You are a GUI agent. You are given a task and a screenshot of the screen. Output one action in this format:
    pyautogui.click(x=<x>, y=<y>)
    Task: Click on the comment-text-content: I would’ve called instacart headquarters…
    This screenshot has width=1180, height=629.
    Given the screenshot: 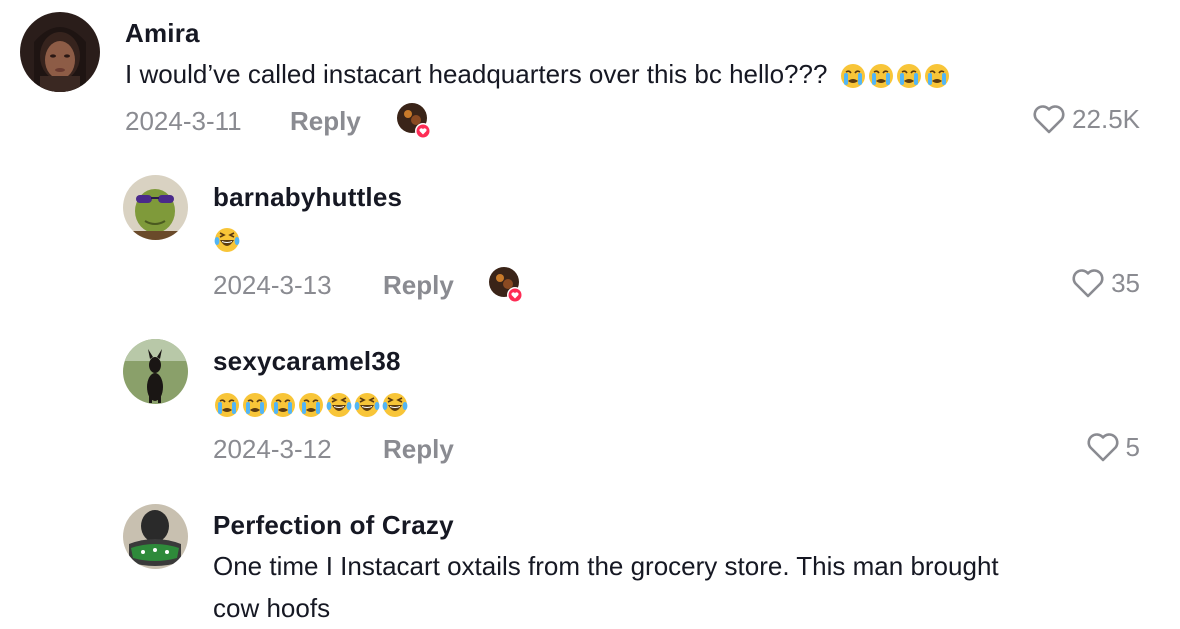 What is the action you would take?
    pyautogui.click(x=476, y=74)
    